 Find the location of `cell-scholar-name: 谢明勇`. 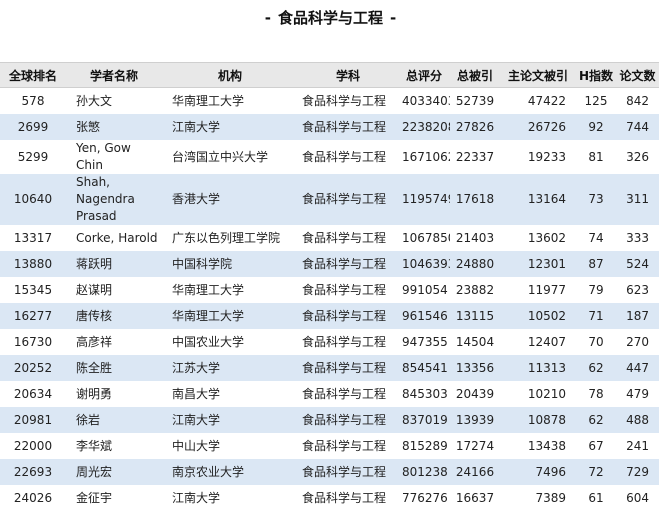

cell-scholar-name: 谢明勇 is located at coordinates (114, 394).